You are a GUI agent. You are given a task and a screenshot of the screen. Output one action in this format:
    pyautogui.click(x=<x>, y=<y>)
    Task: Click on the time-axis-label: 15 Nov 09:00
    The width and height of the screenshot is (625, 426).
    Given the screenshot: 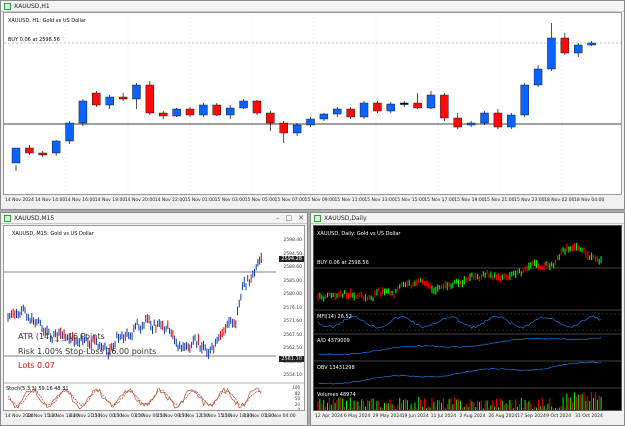 What is the action you would take?
    pyautogui.click(x=319, y=200)
    